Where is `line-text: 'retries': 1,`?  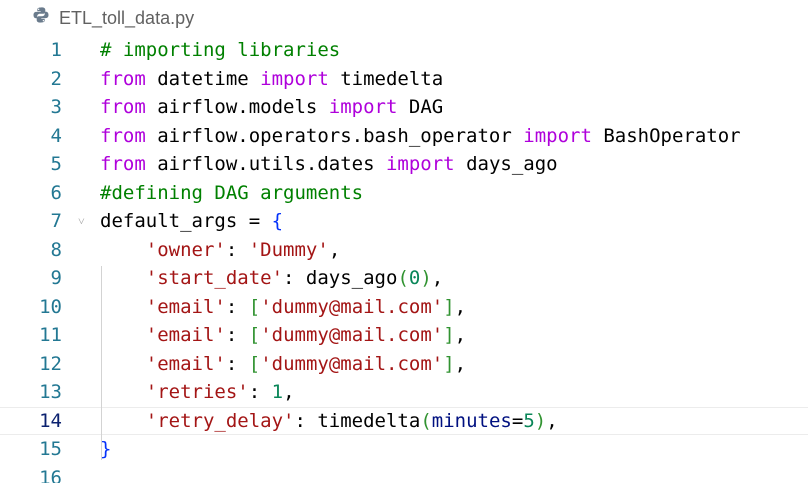 line-text: 'retries': 1, is located at coordinates (197, 392).